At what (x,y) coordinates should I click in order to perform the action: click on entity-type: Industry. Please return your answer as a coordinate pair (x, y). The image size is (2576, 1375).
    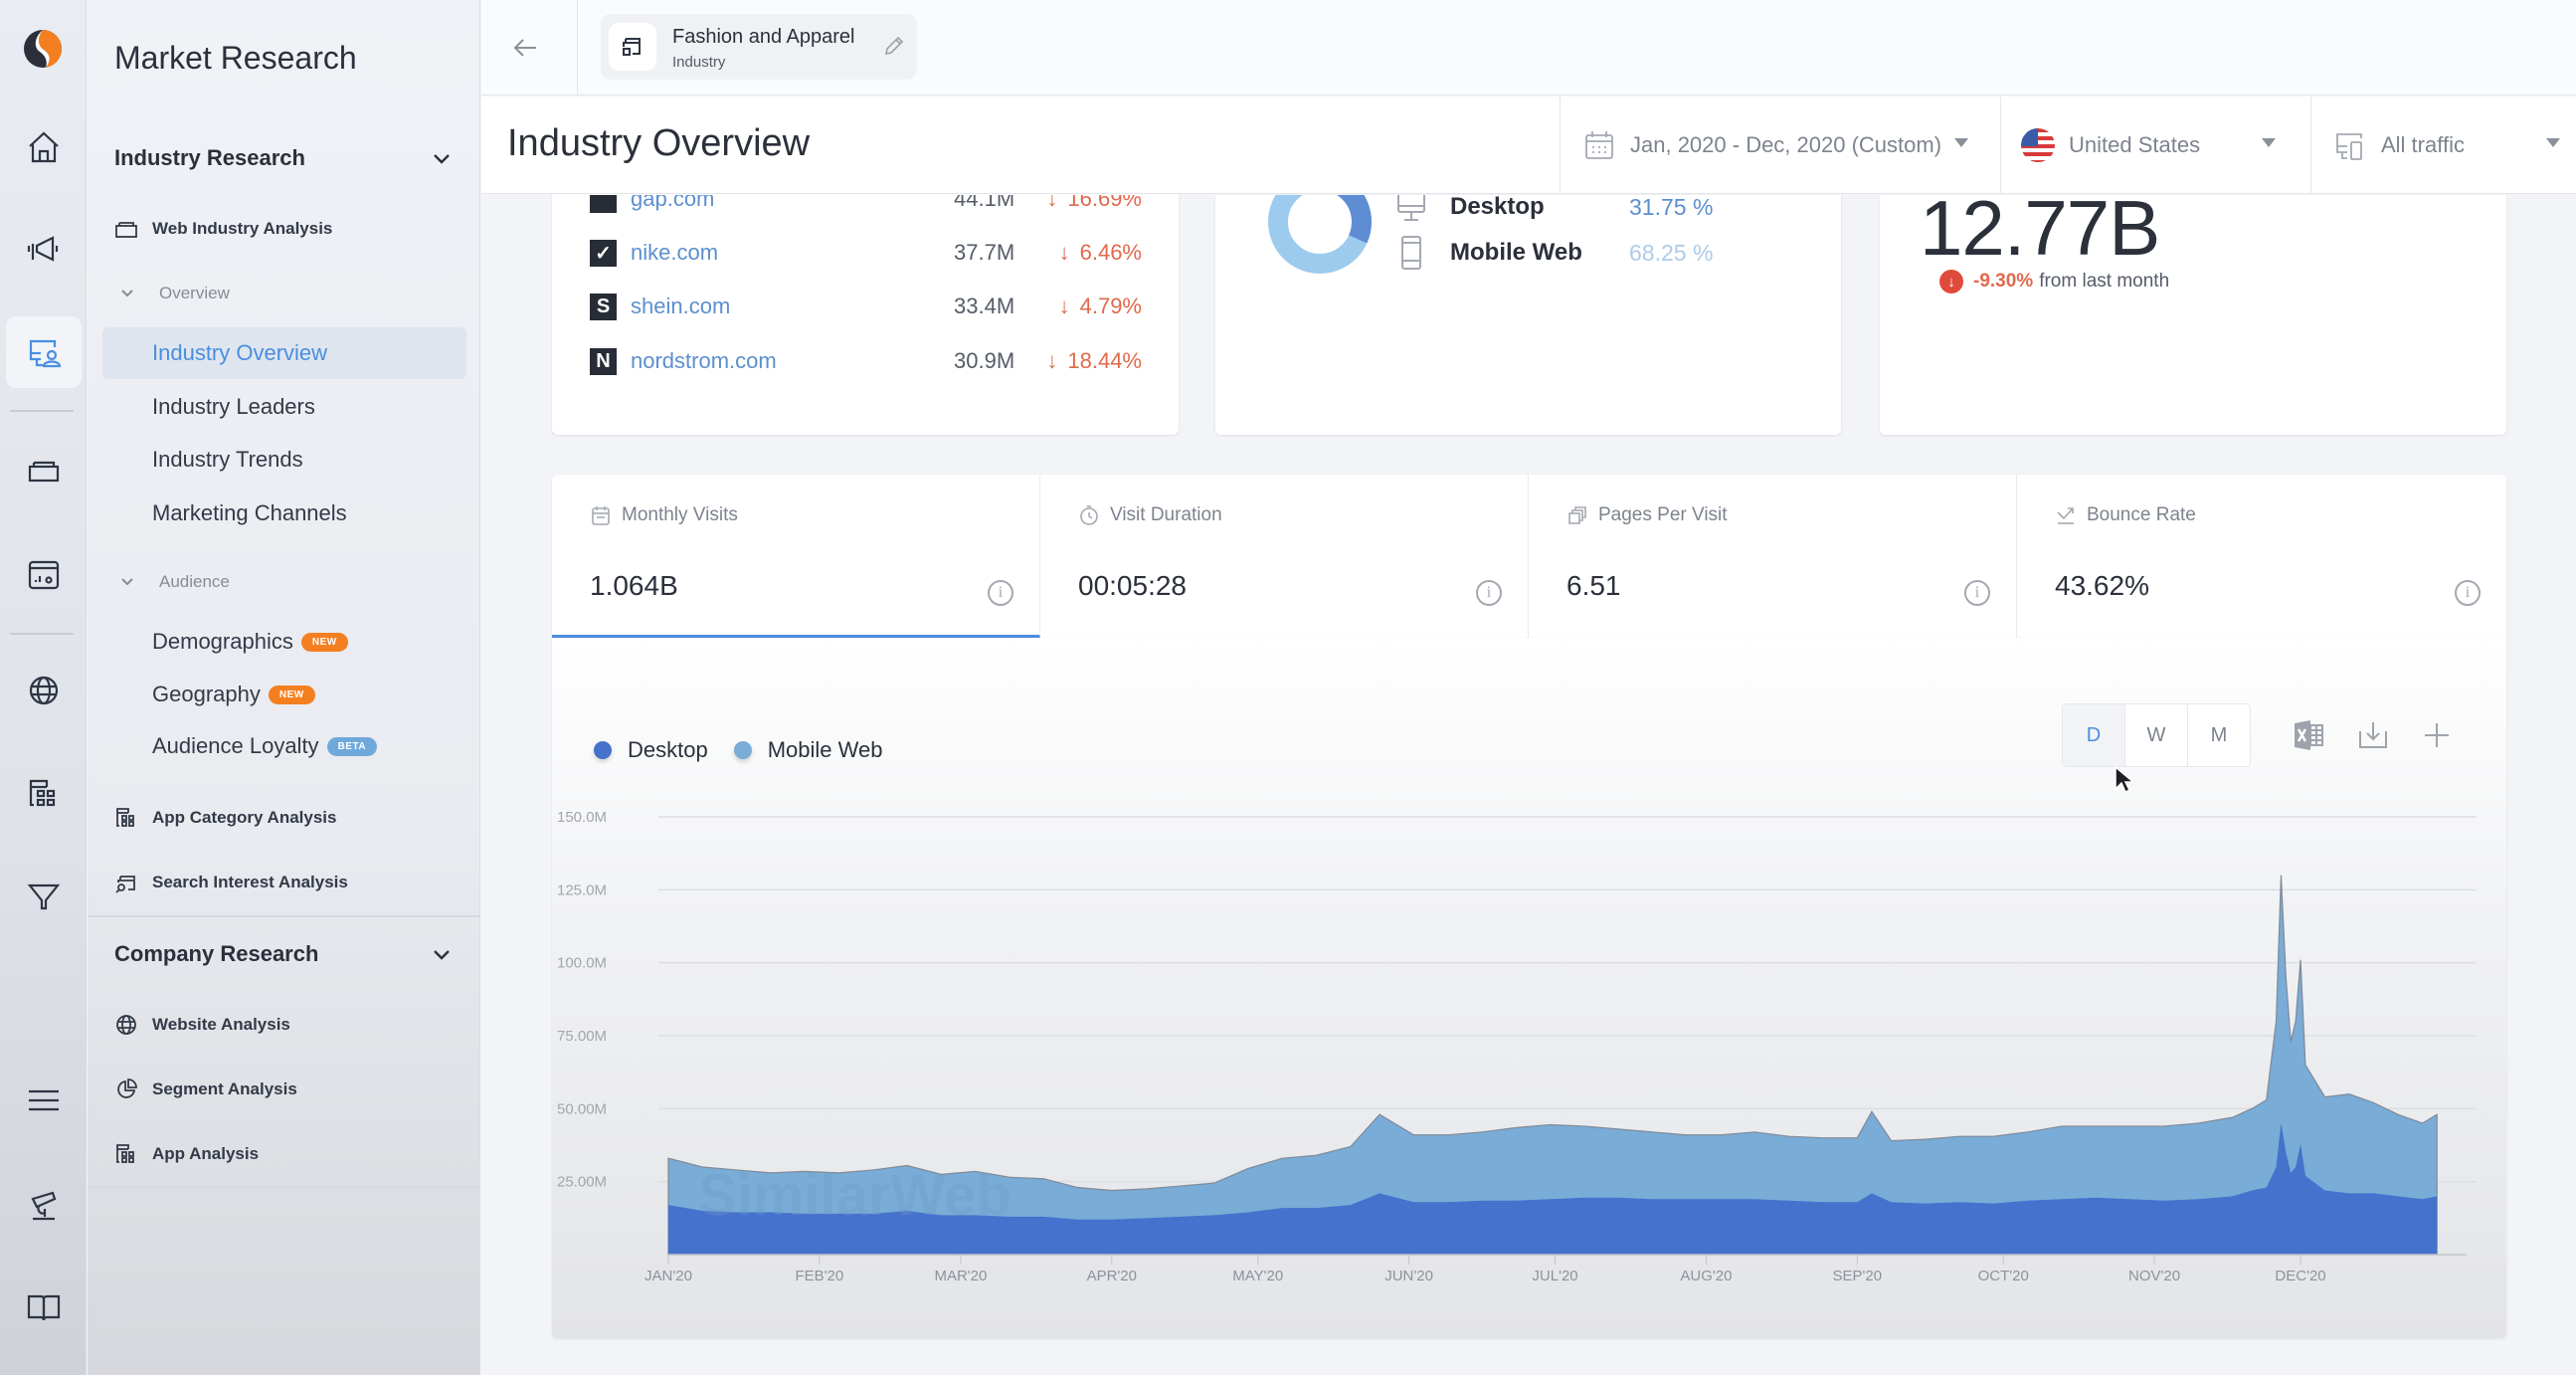
    Looking at the image, I should click on (699, 62).